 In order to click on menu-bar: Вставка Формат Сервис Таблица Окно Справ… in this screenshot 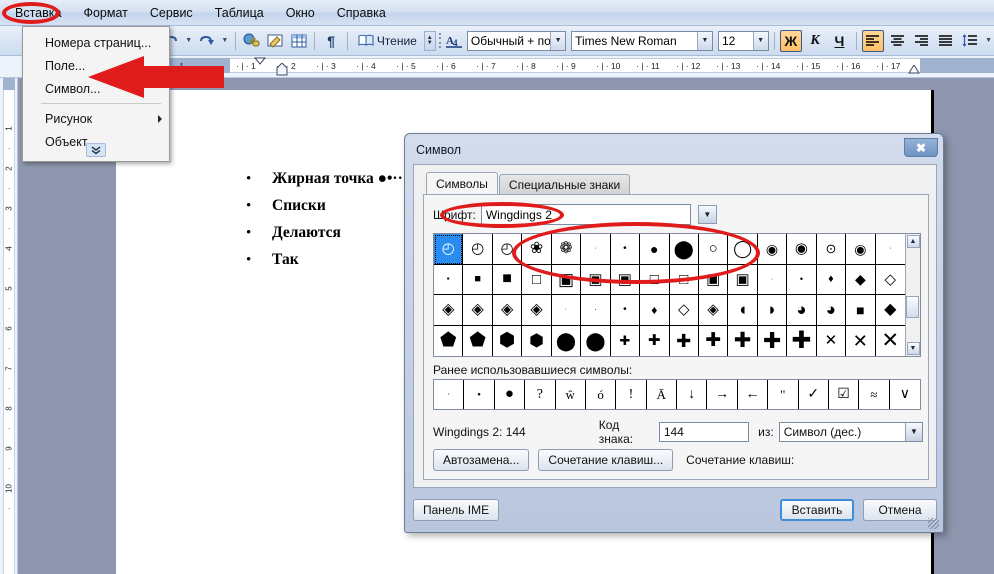, I will do `click(497, 13)`.